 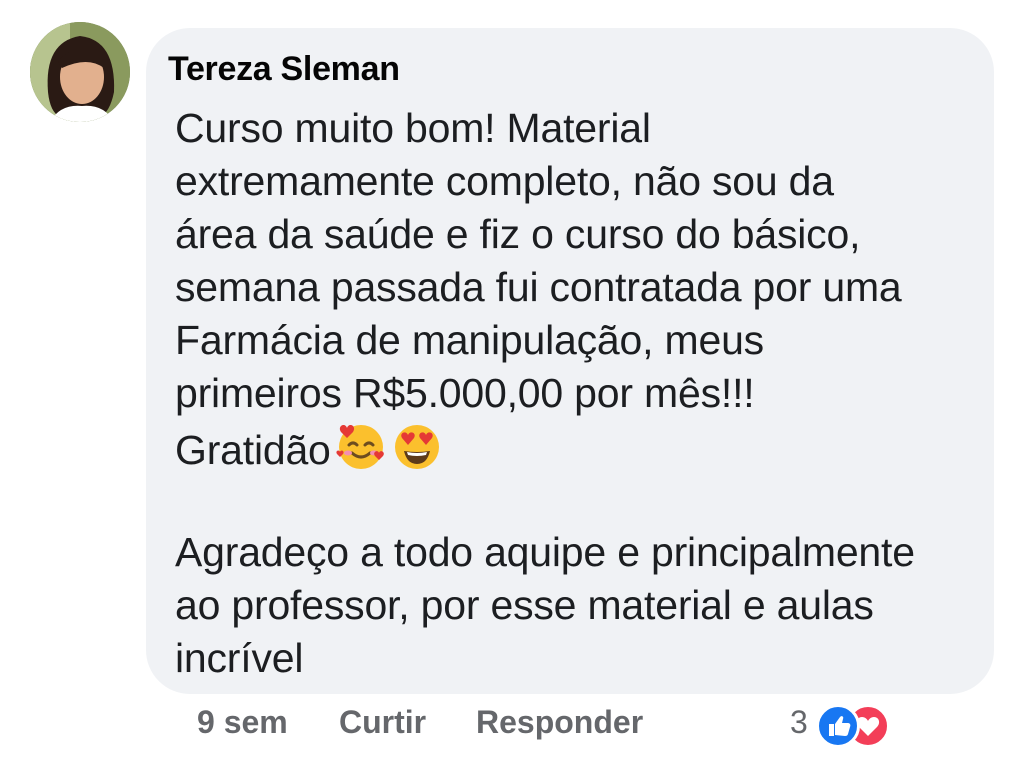 I want to click on comment-line: semana passada fui contratada por uma, so click(x=538, y=287).